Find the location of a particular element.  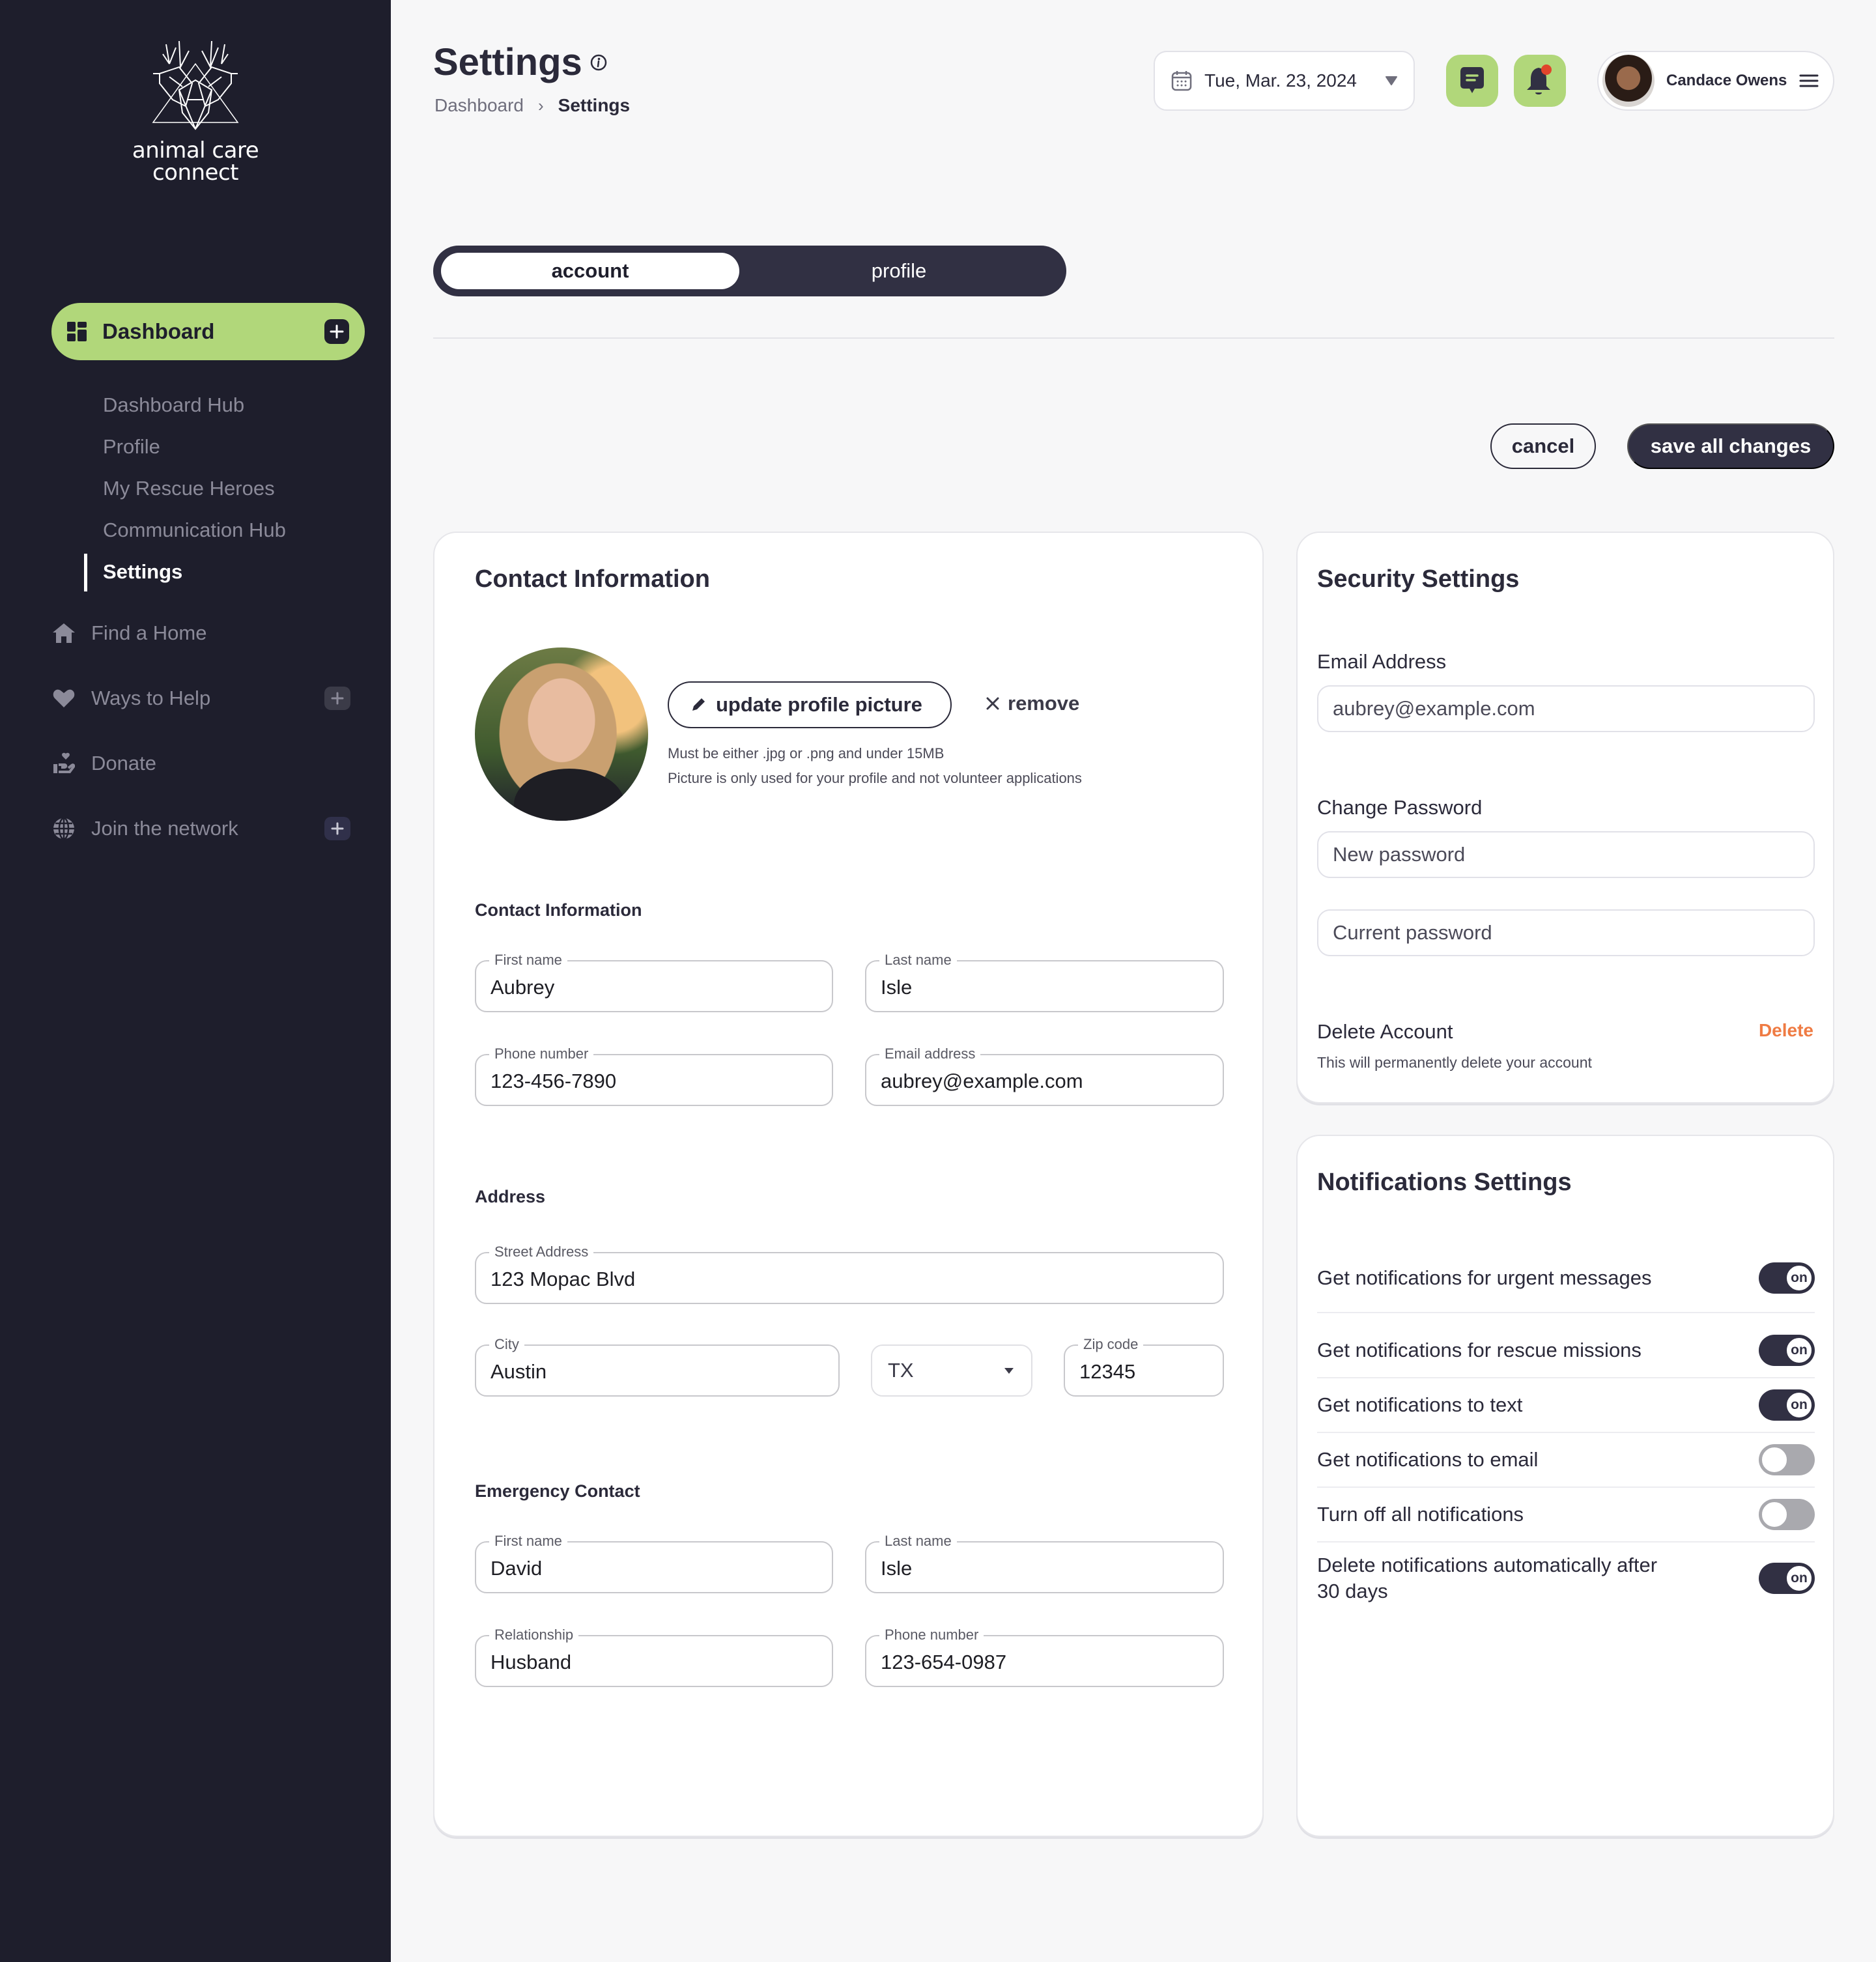

field-value: David is located at coordinates (516, 1568).